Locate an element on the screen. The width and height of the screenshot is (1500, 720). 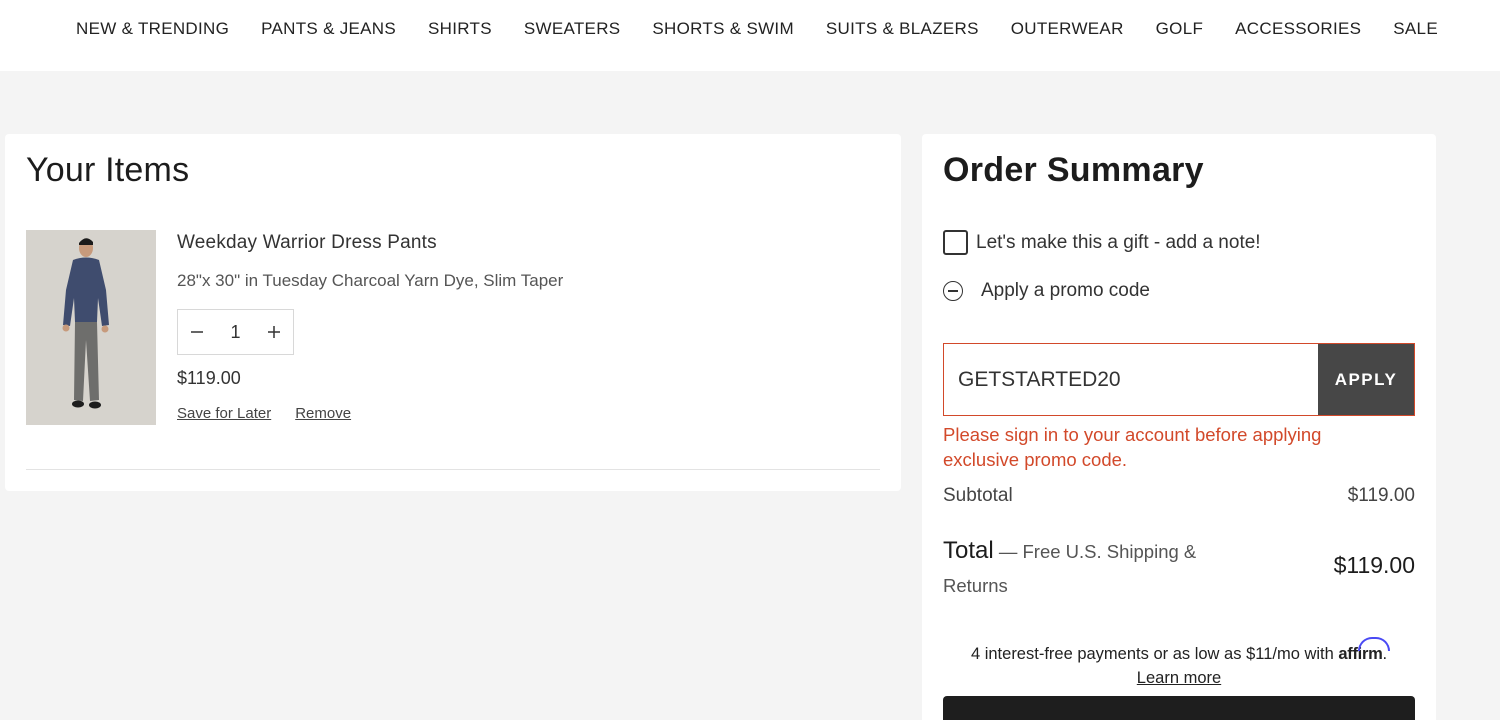
subtotal-row: Subtotal $119.00 is located at coordinates (1179, 496).